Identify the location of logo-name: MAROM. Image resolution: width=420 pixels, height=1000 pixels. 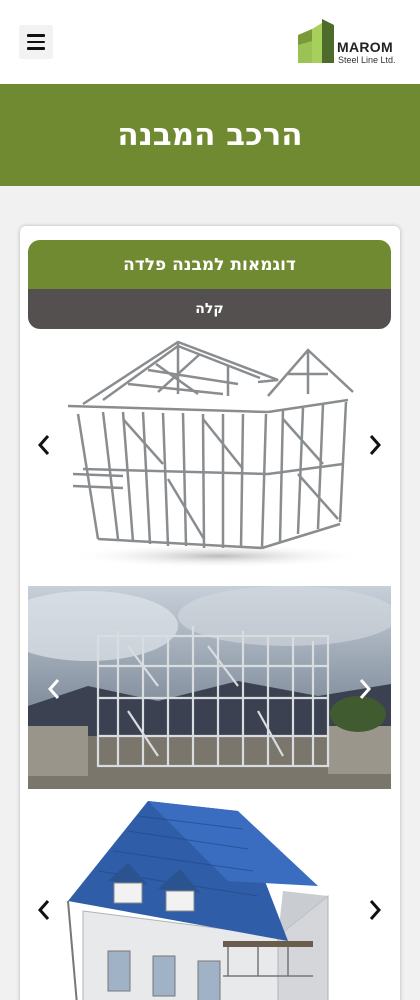
(365, 47).